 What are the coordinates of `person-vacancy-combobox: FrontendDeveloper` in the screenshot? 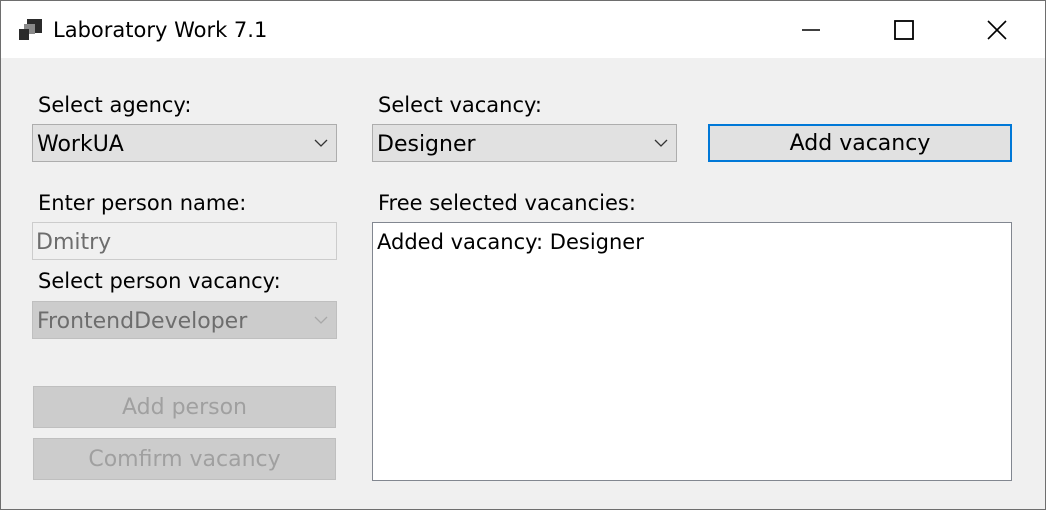 It's located at (184, 320).